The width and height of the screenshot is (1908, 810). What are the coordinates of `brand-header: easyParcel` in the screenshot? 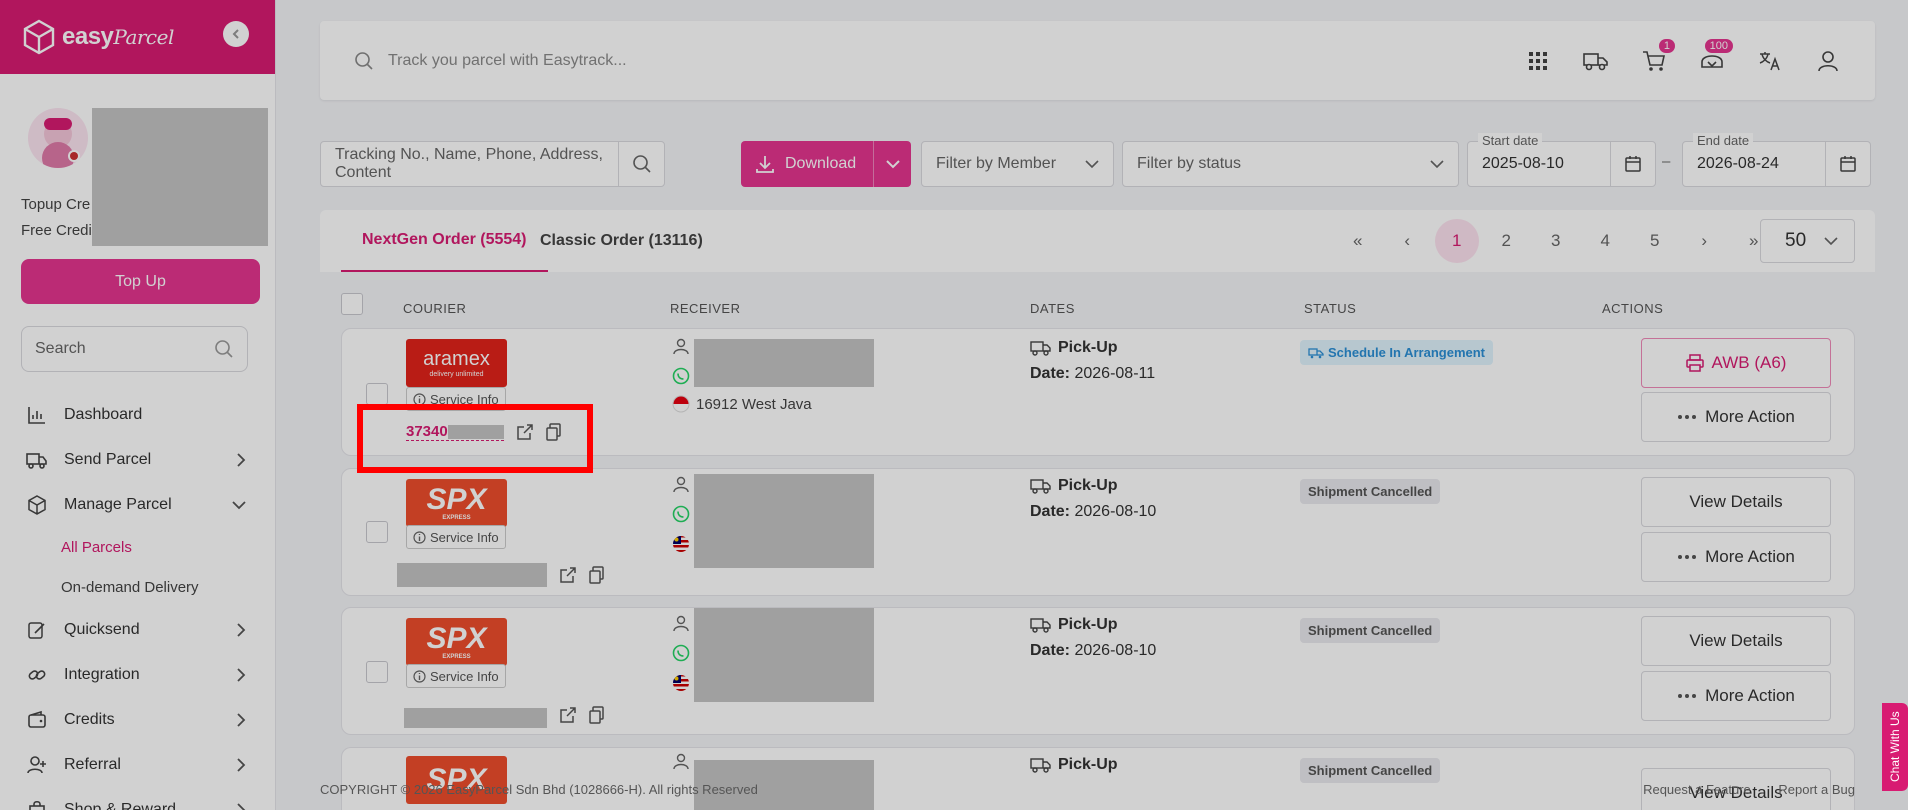 It's located at (137, 37).